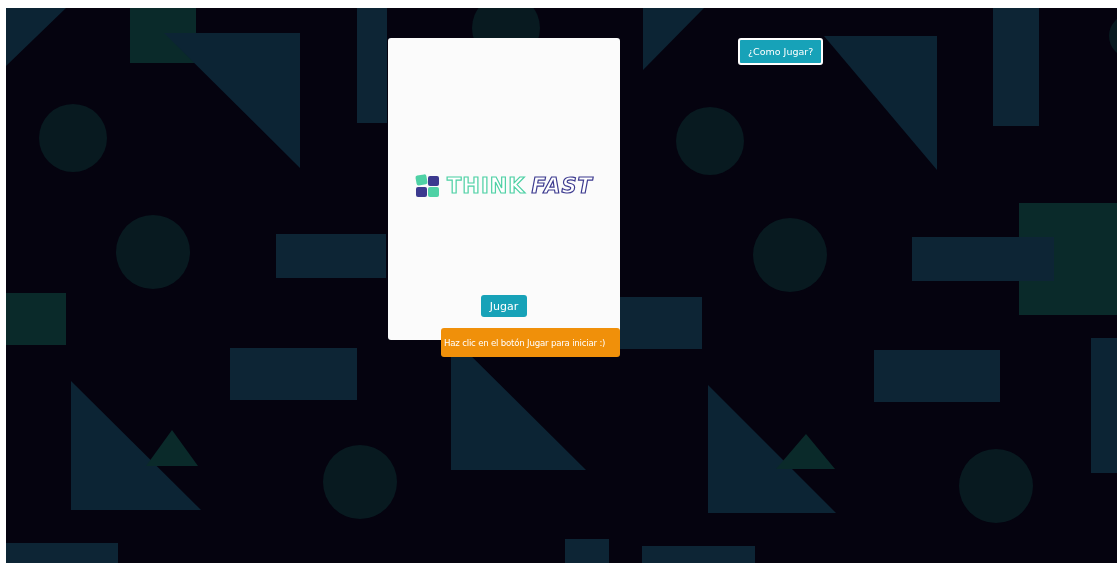 The height and width of the screenshot is (563, 1117). What do you see at coordinates (486, 186) in the screenshot?
I see `logo-title: THINK` at bounding box center [486, 186].